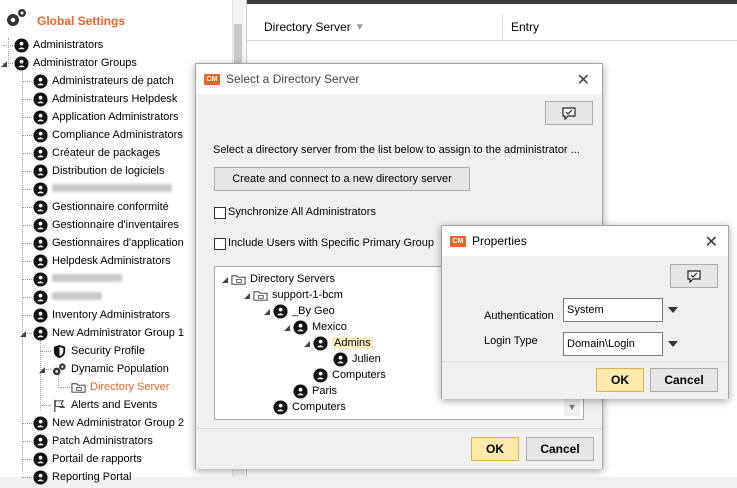 This screenshot has height=488, width=737. I want to click on tree-item: Créateur de packages, so click(96, 153).